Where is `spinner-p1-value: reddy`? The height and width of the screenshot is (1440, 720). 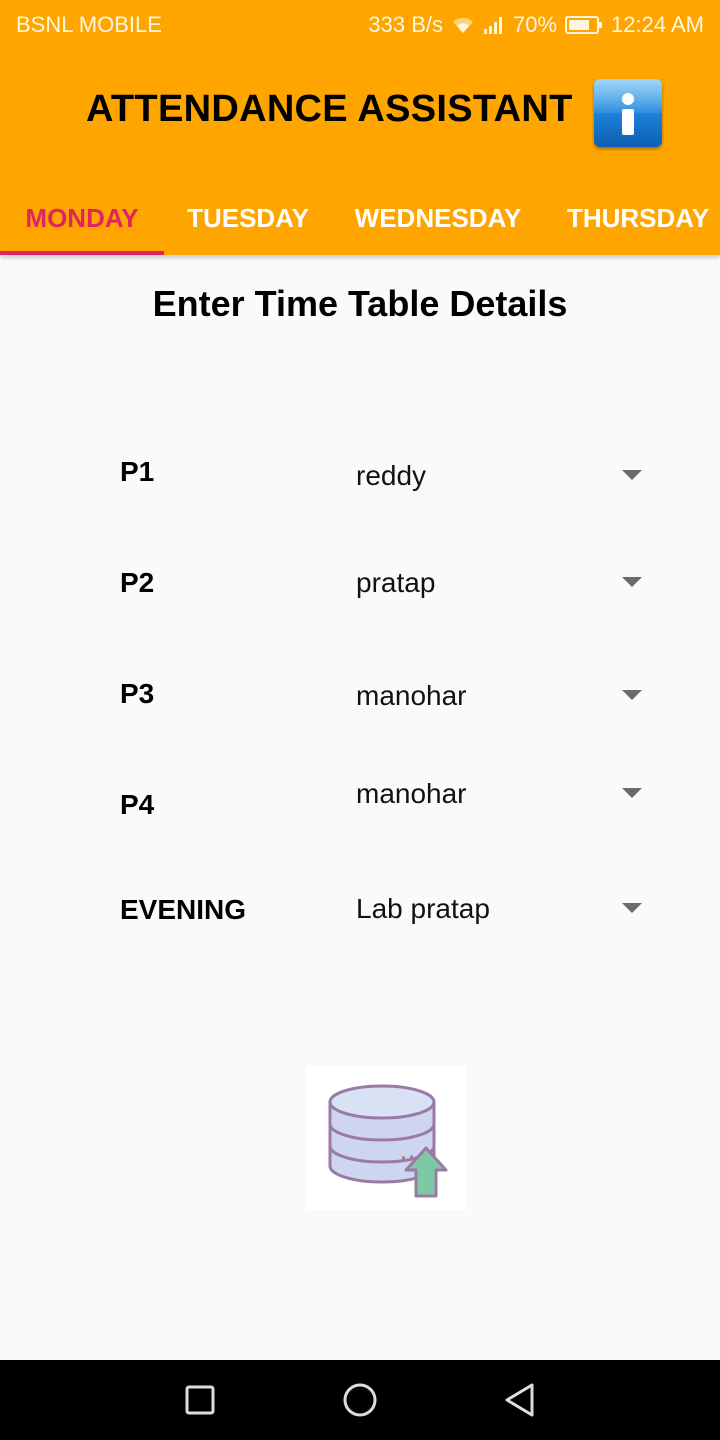 spinner-p1-value: reddy is located at coordinates (391, 475).